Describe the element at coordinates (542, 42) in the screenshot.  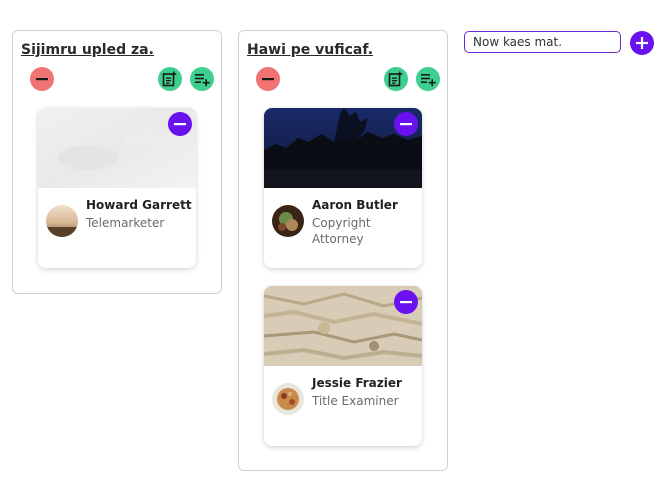
I see `new-column-input` at that location.